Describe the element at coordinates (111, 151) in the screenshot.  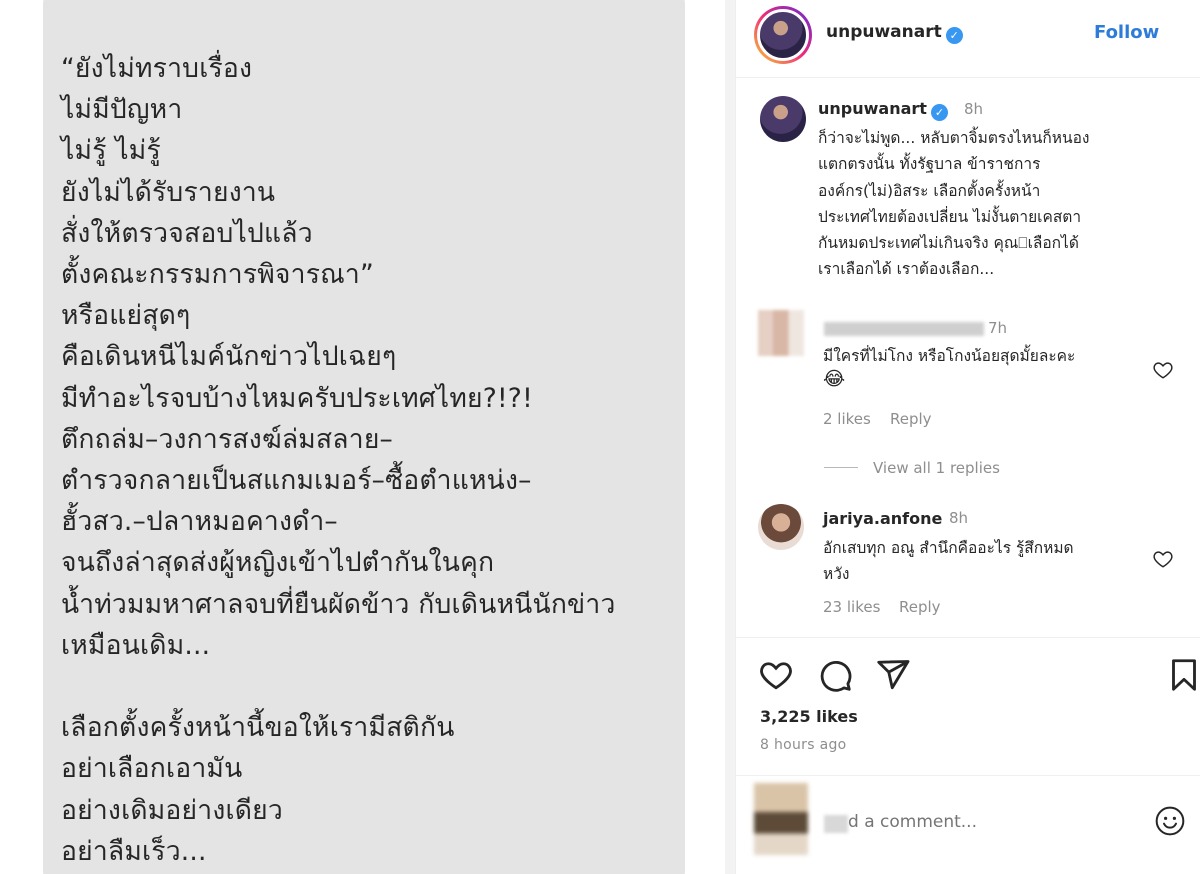
I see `post-image-line: ไม่รู้ ไม่รู้` at that location.